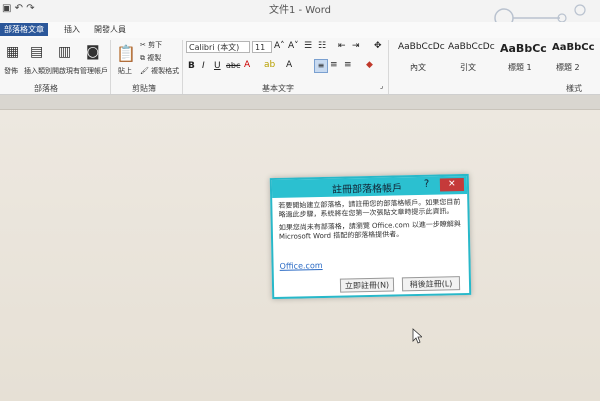  What do you see at coordinates (94, 71) in the screenshot?
I see `manage-accounts-button: 管理帳戶` at bounding box center [94, 71].